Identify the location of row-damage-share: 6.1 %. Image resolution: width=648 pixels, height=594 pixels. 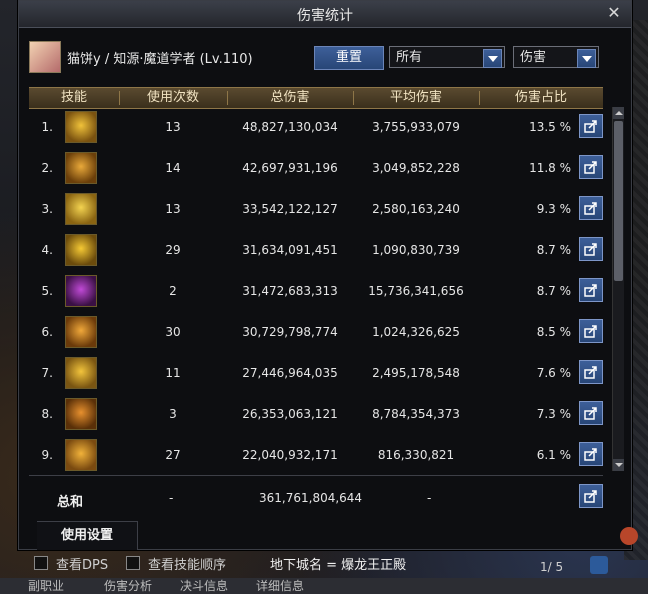
(553, 455).